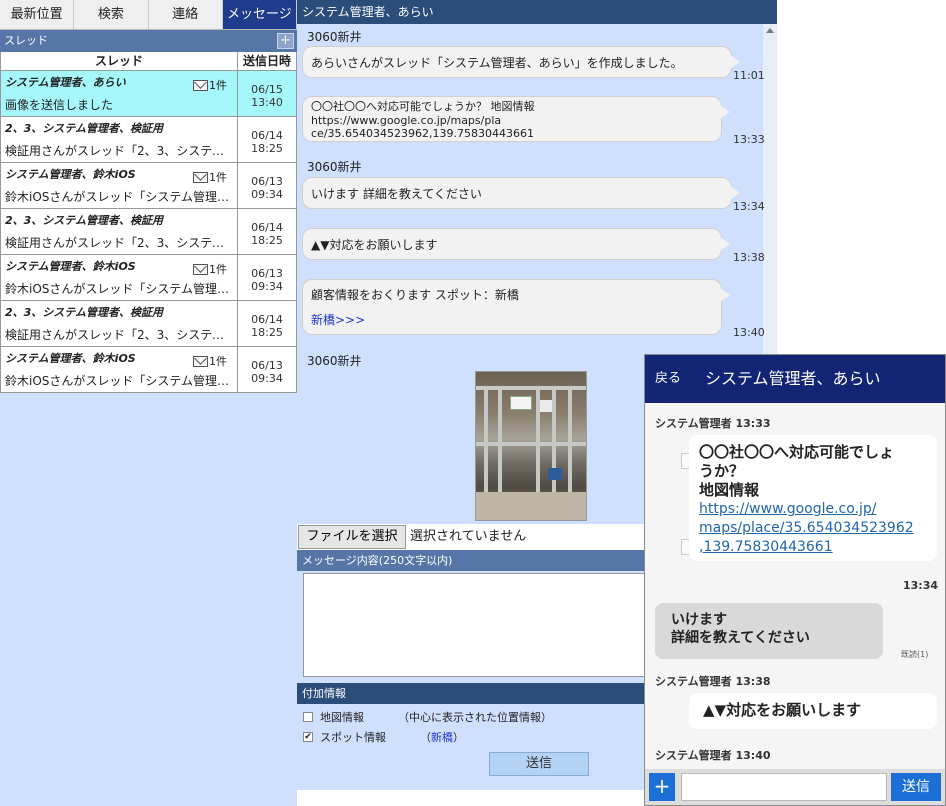 This screenshot has height=806, width=946. Describe the element at coordinates (308, 737) in the screenshot. I see `spot-checkbox: ✔` at that location.